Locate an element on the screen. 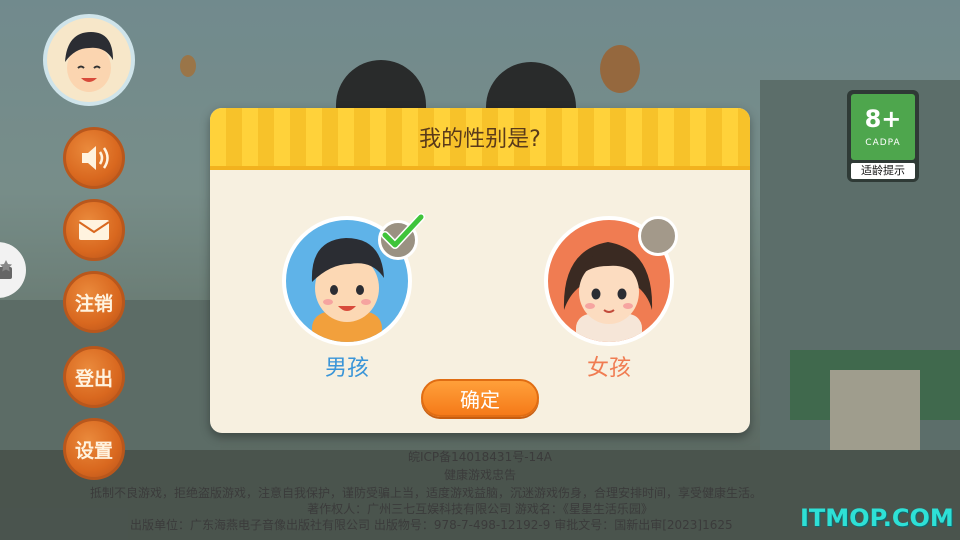  icp-number: 皖ICP备14018431号-14A is located at coordinates (480, 457).